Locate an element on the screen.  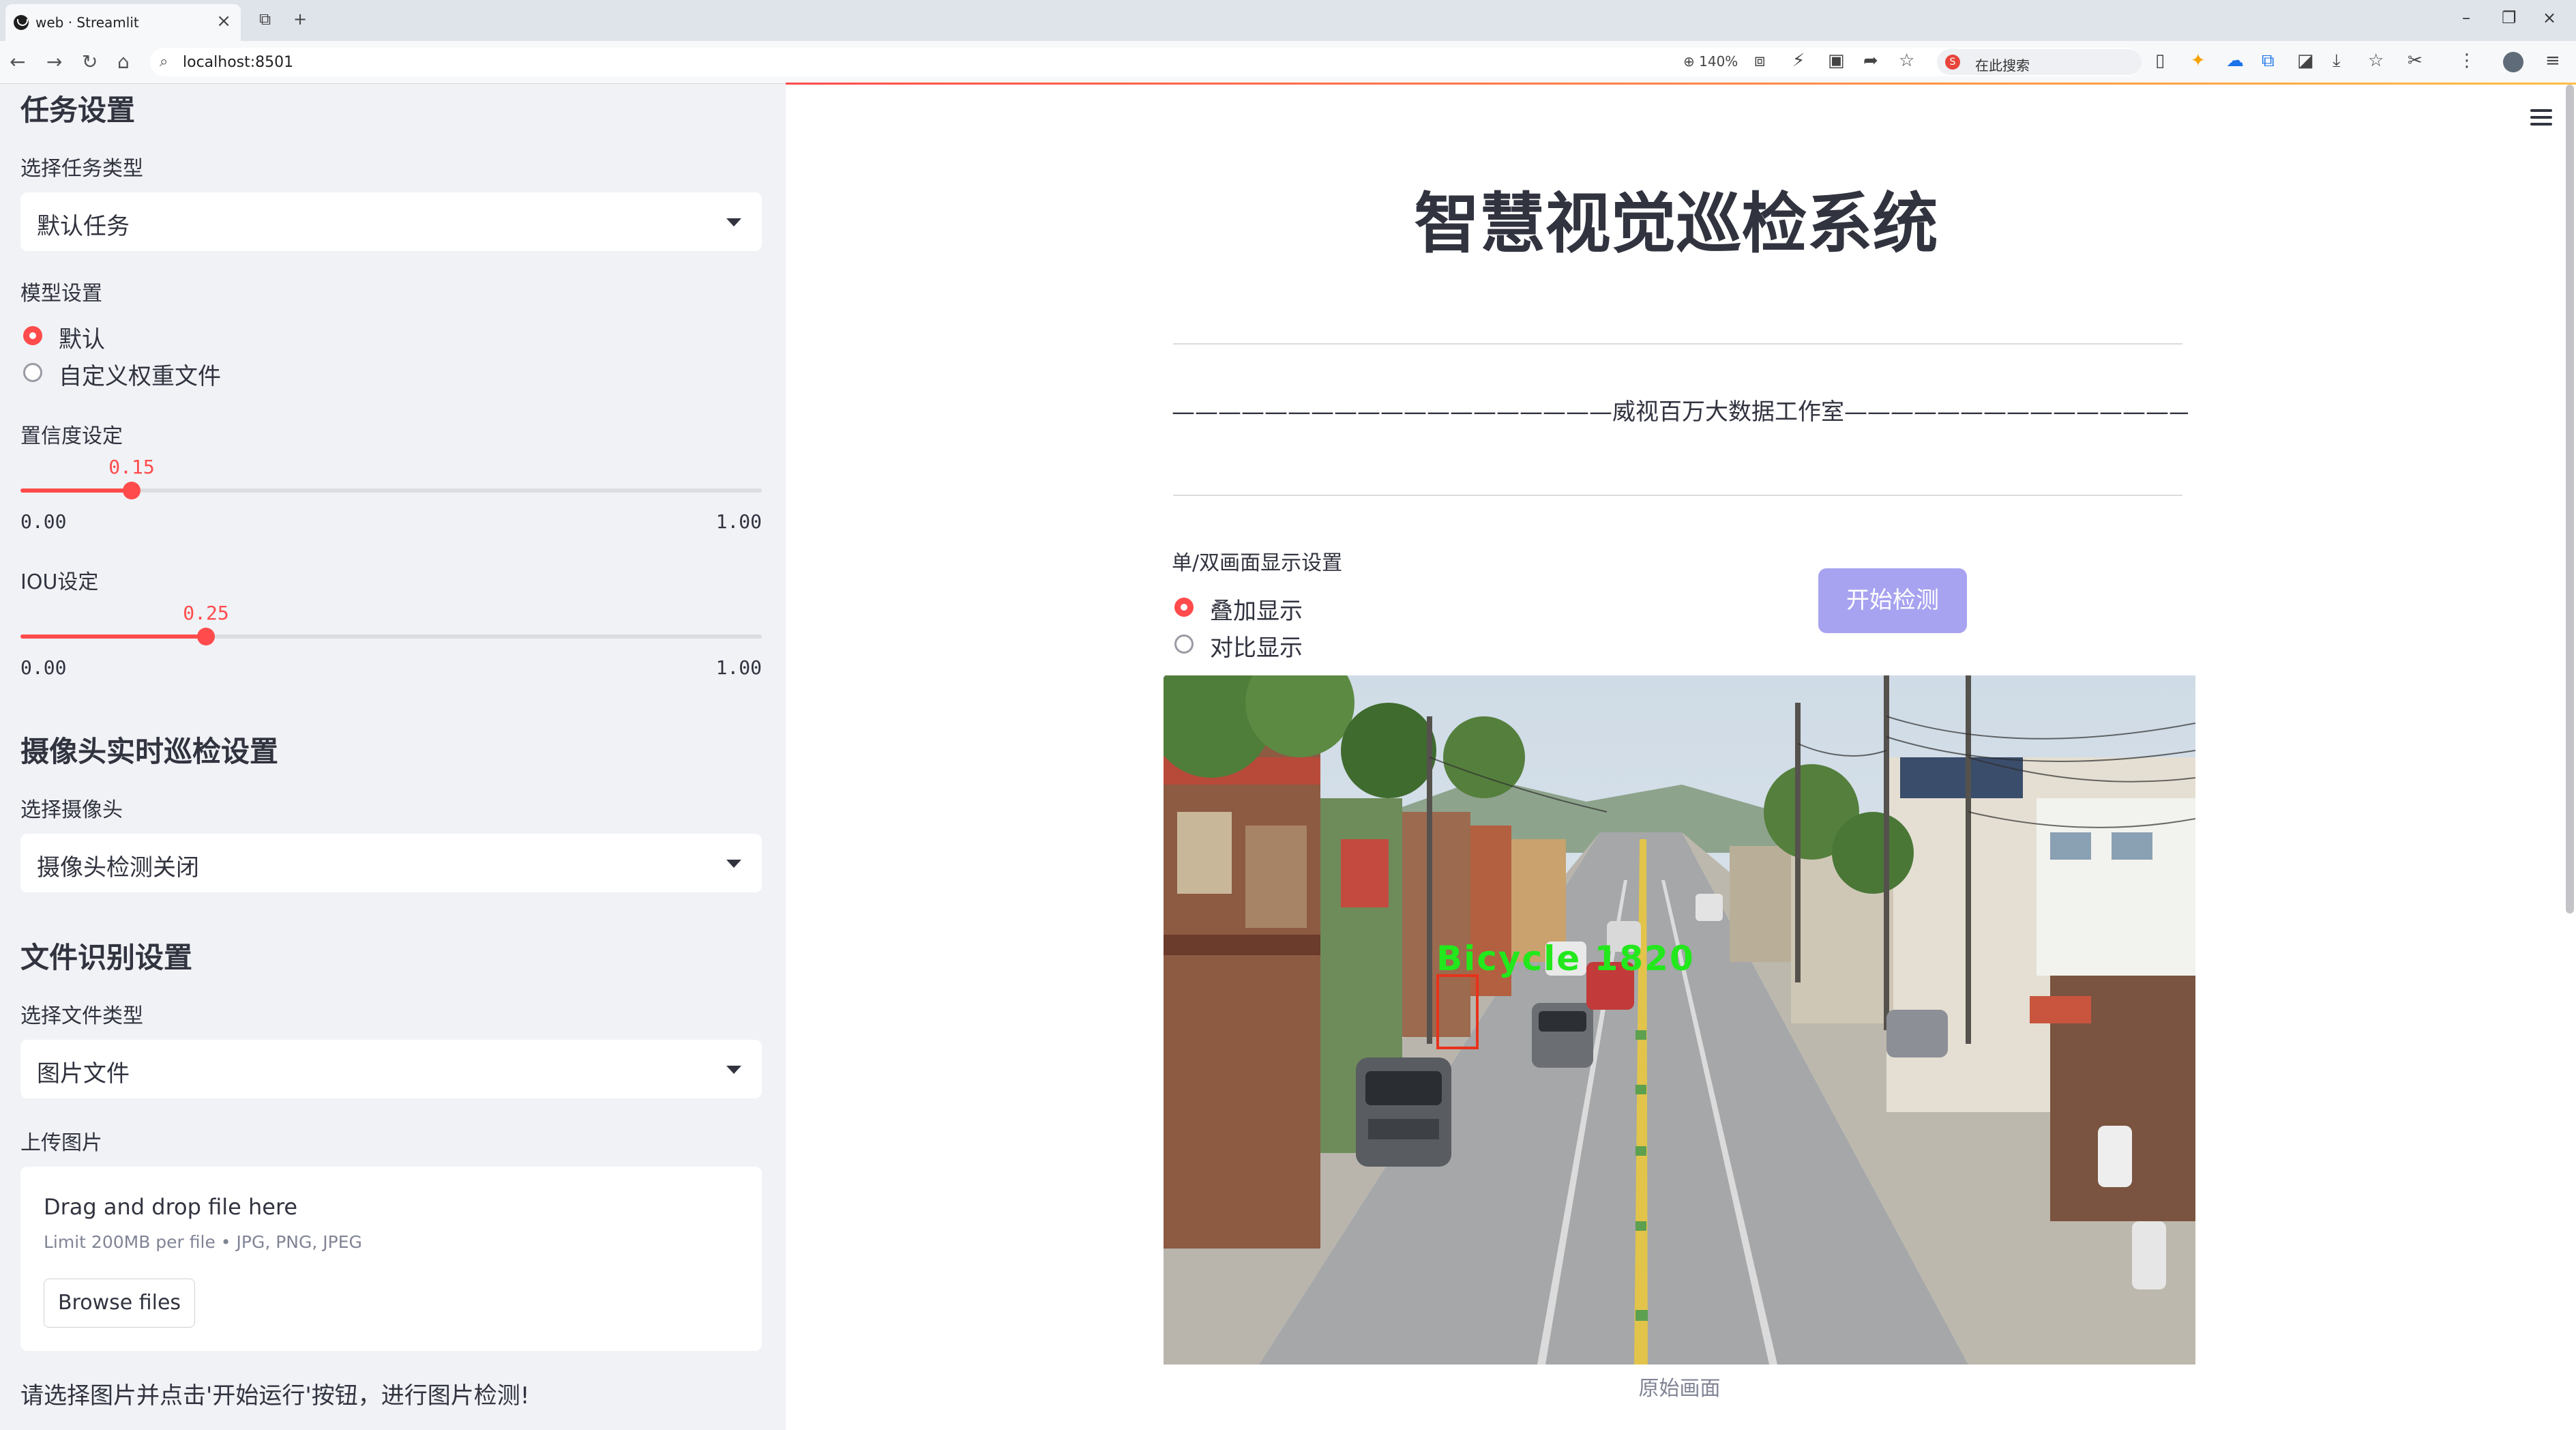
new-tab-icon: + is located at coordinates (300, 19).